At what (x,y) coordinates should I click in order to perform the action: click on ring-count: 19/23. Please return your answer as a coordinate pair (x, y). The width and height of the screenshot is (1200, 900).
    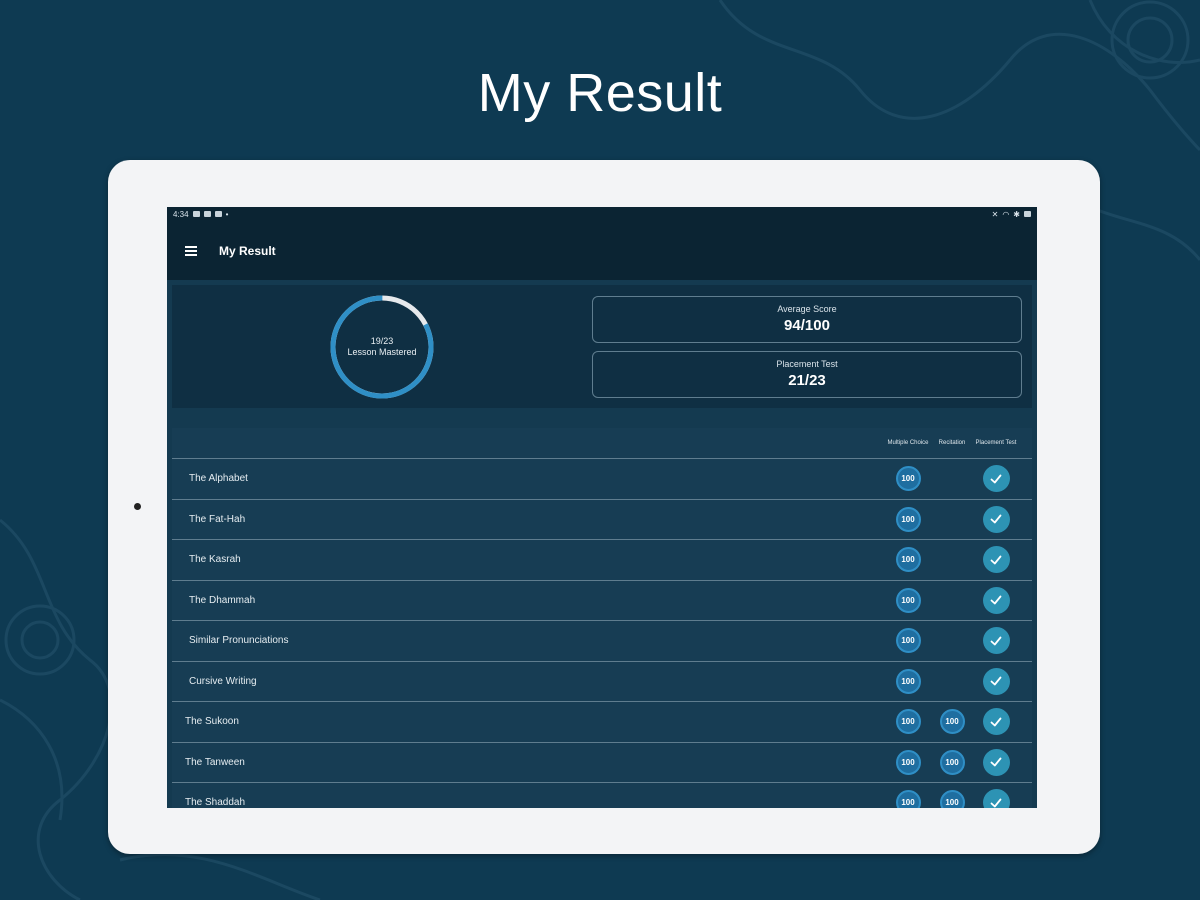
    Looking at the image, I should click on (382, 340).